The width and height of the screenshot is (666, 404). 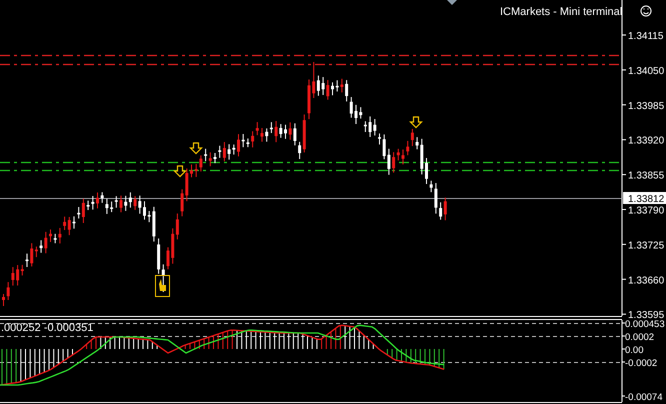 I want to click on indicator-values: .000252 -0.000351, so click(x=47, y=328).